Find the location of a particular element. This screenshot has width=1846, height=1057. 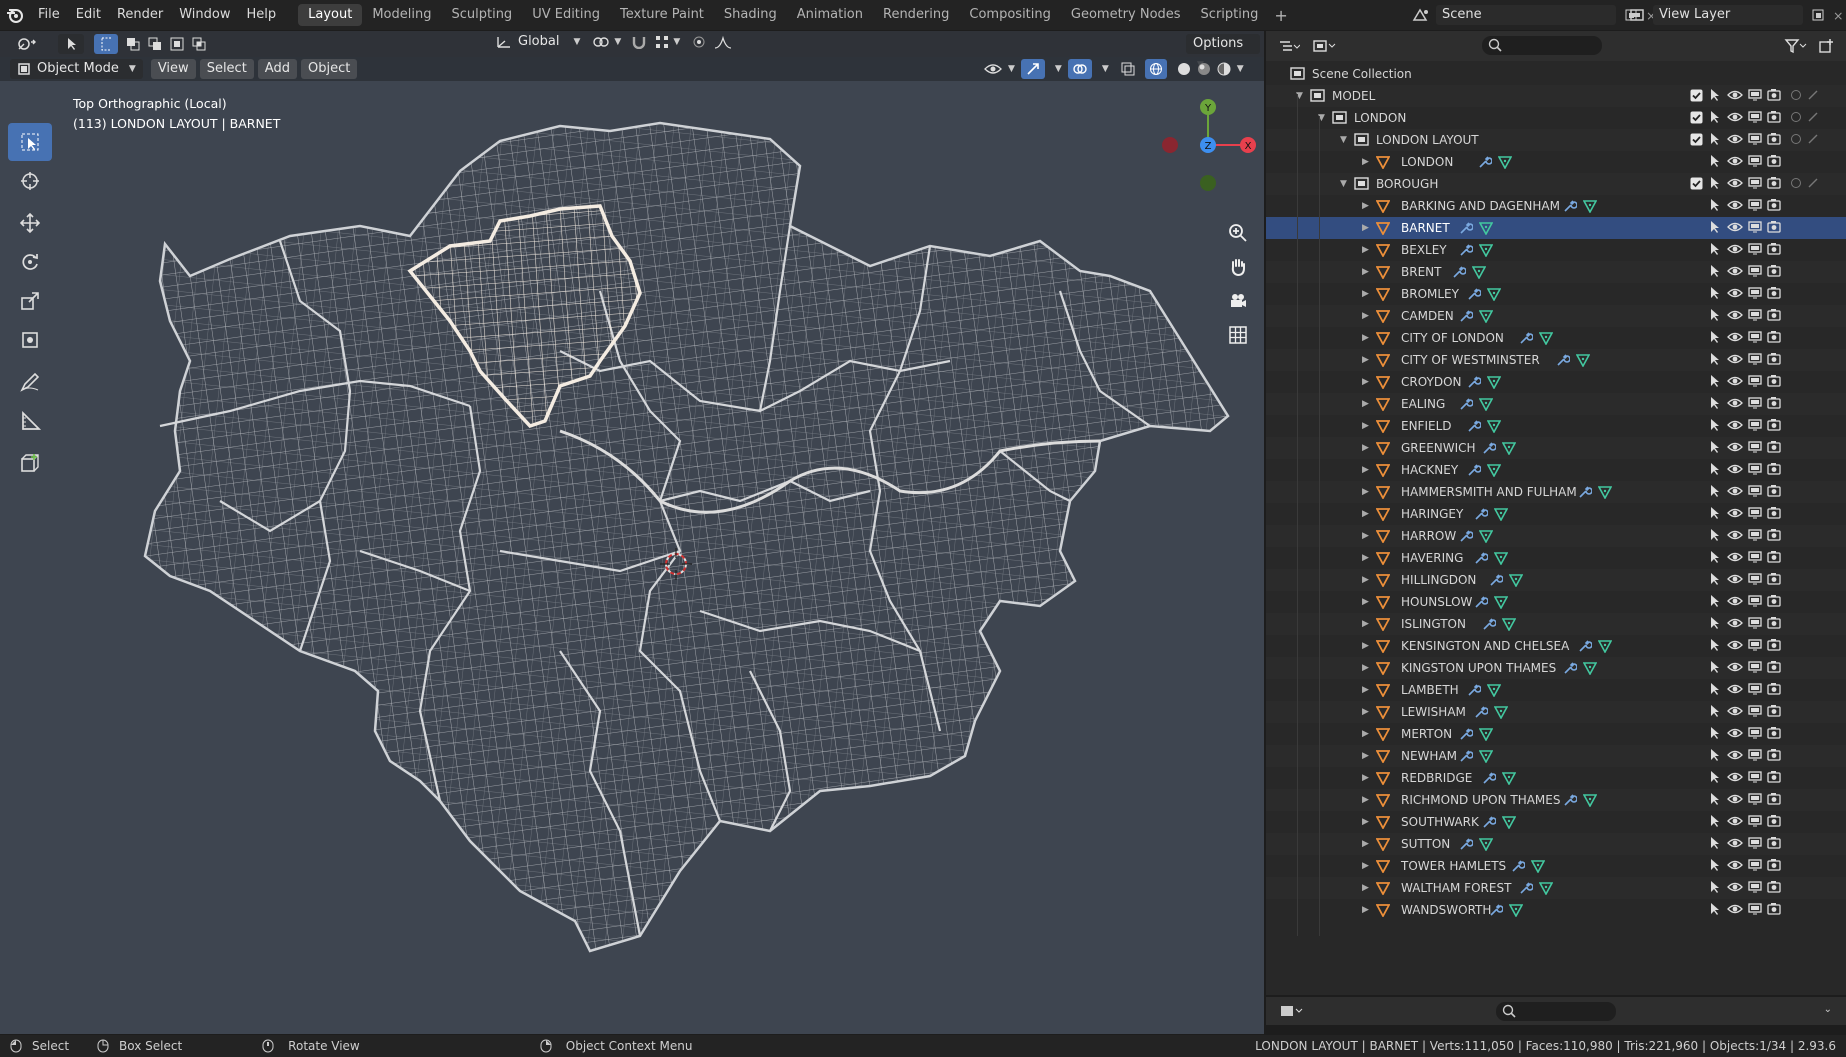

exclude-checkbox is located at coordinates (1696, 117).